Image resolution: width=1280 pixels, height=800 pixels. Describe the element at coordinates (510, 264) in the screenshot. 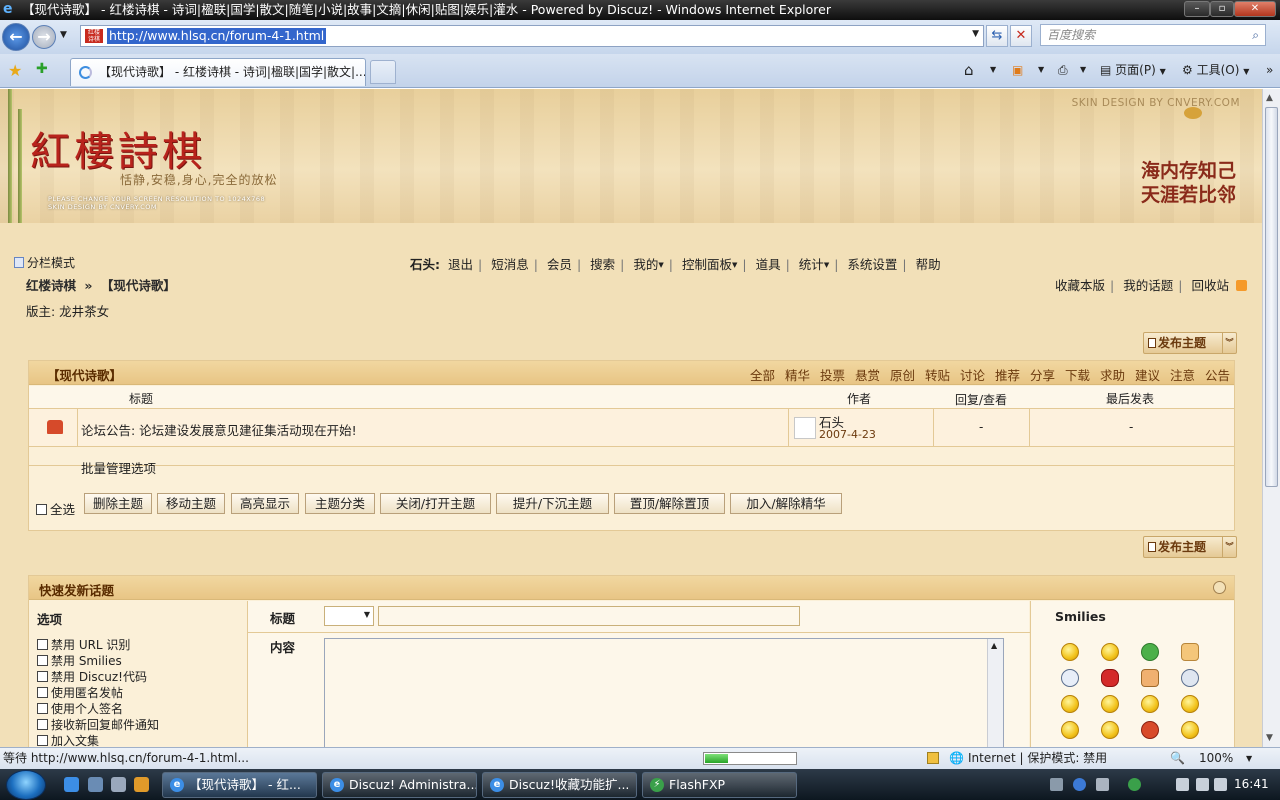

I see `menu-messages: 短消息` at that location.